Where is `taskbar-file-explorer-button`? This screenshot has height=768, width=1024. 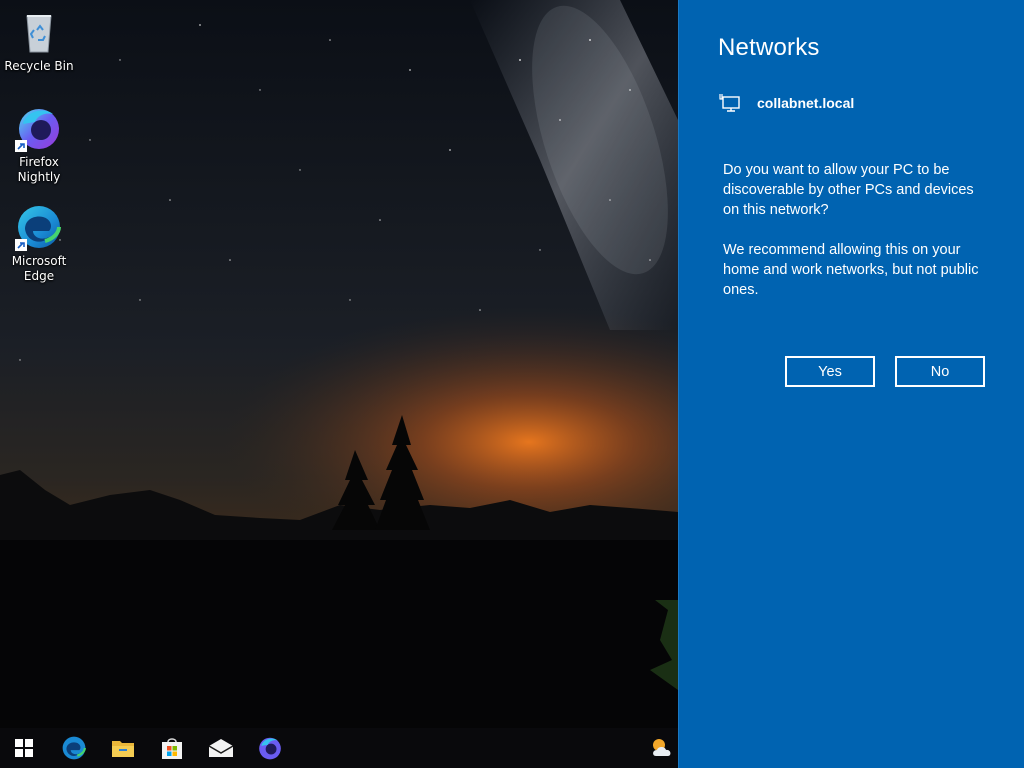 taskbar-file-explorer-button is located at coordinates (123, 748).